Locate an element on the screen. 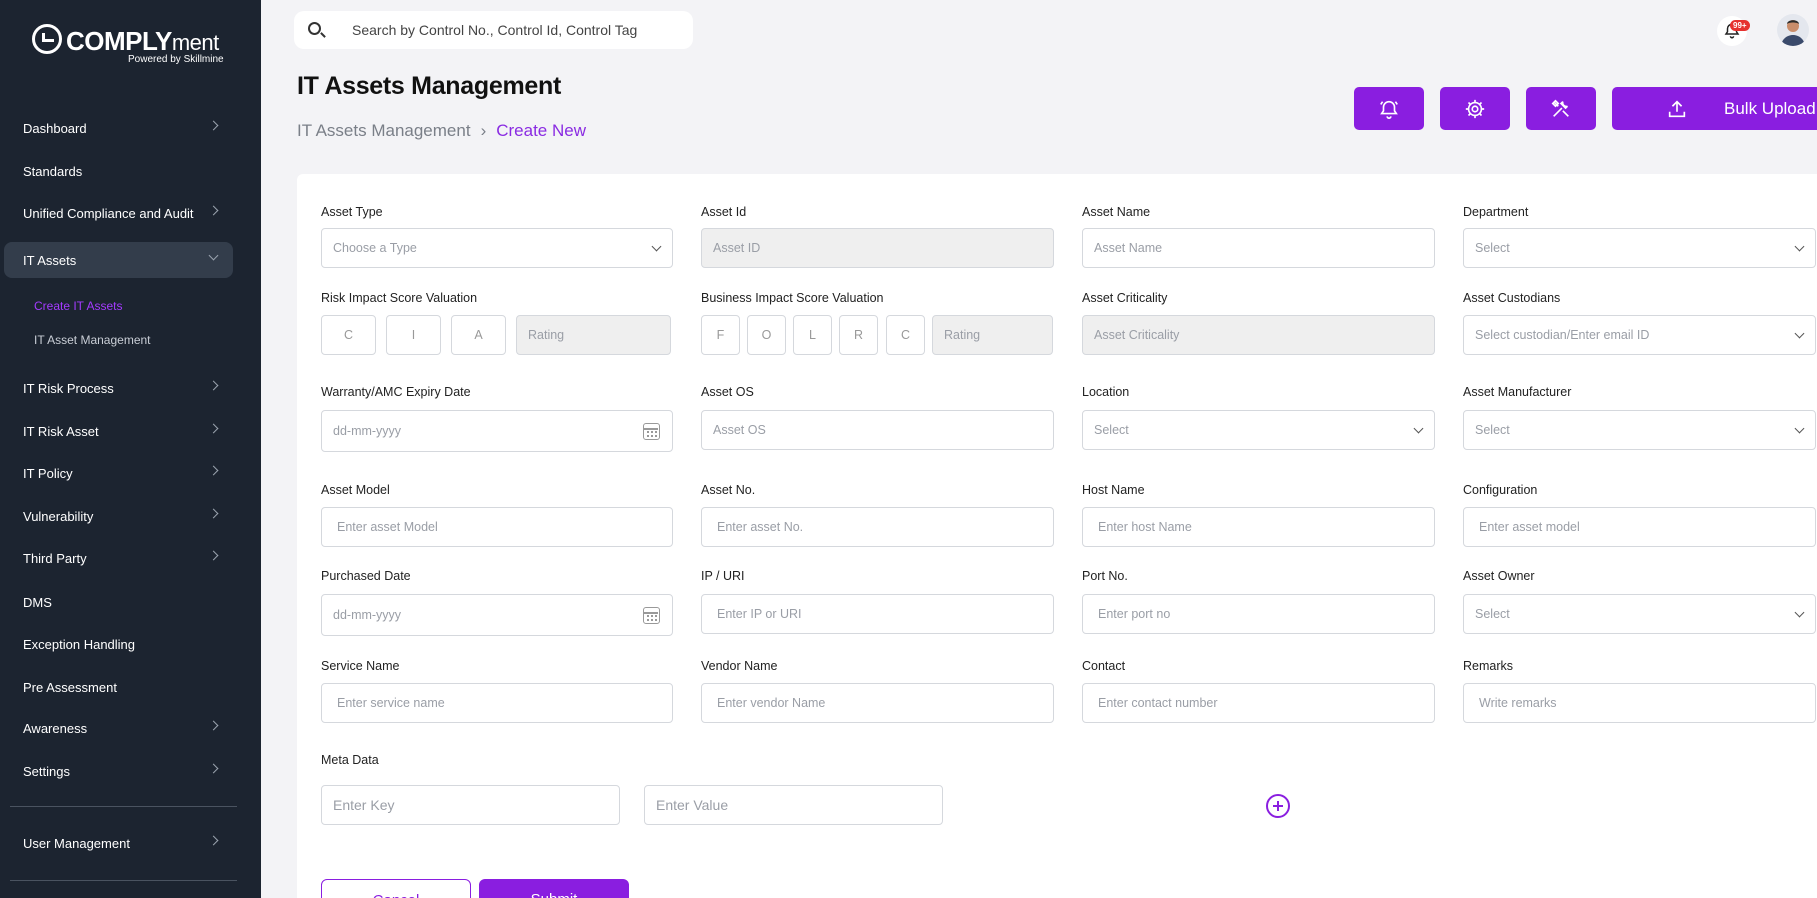  sidebar-item-user-management: User Management is located at coordinates (118, 843).